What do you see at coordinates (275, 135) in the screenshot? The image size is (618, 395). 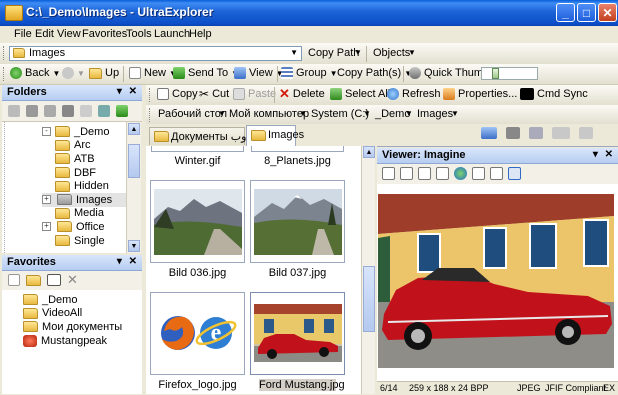 I see `tab-images: Images` at bounding box center [275, 135].